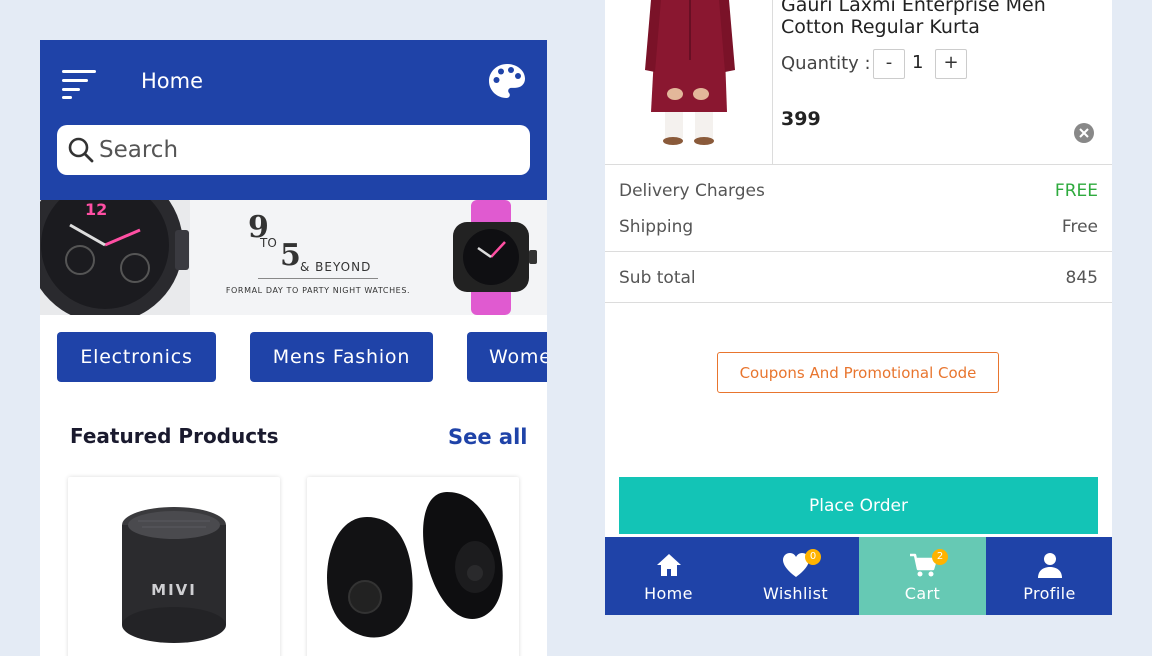 The height and width of the screenshot is (656, 1152). Describe the element at coordinates (174, 575) in the screenshot. I see `speaker-image: MIVI` at that location.